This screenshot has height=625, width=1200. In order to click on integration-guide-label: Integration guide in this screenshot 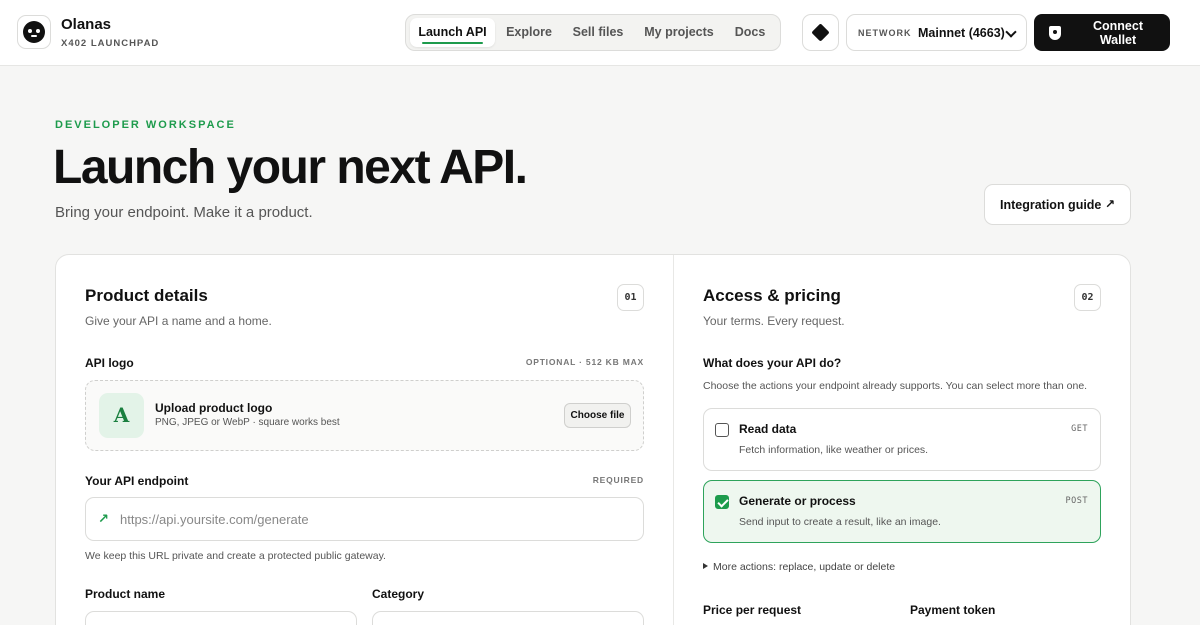, I will do `click(1051, 205)`.